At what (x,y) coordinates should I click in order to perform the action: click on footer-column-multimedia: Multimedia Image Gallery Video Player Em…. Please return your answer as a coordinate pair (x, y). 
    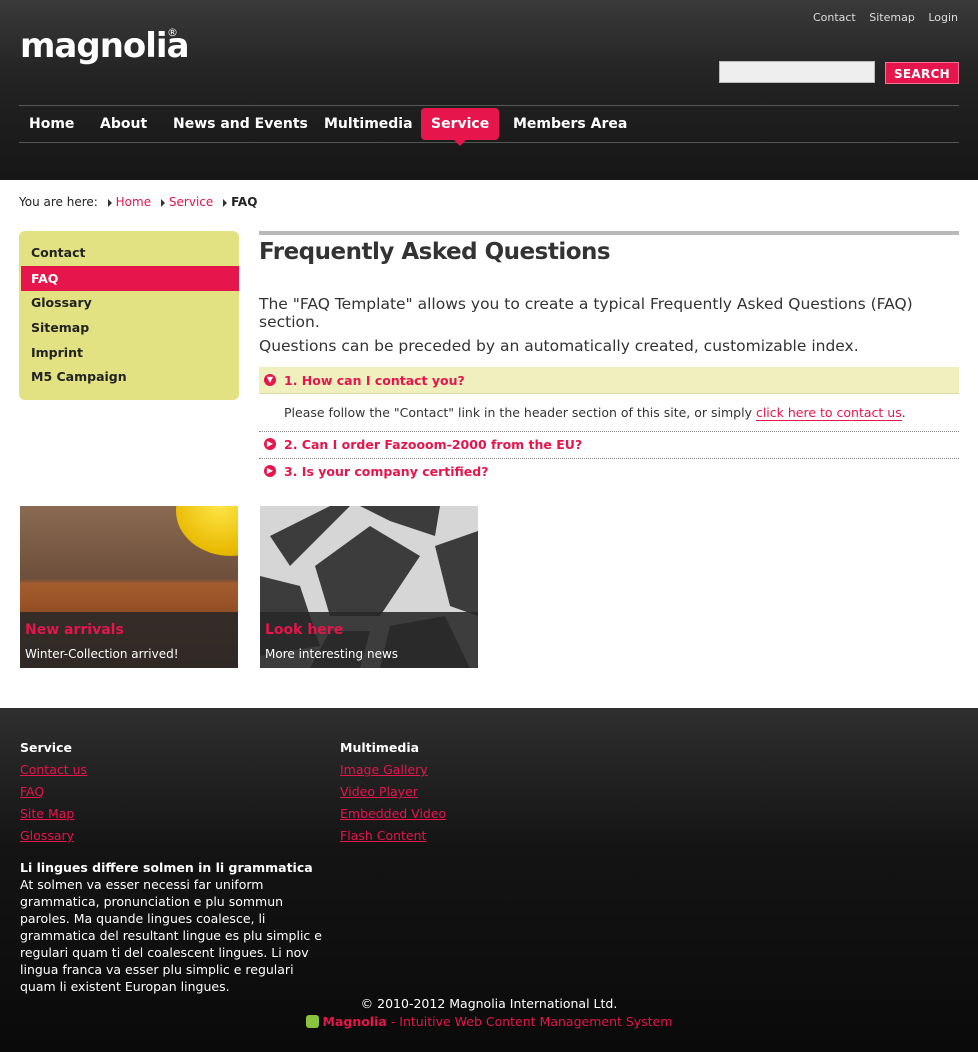
    Looking at the image, I should click on (393, 794).